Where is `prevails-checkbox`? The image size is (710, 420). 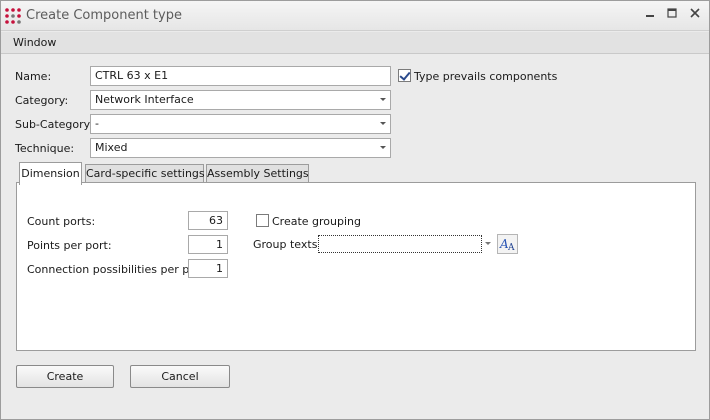 prevails-checkbox is located at coordinates (404, 75).